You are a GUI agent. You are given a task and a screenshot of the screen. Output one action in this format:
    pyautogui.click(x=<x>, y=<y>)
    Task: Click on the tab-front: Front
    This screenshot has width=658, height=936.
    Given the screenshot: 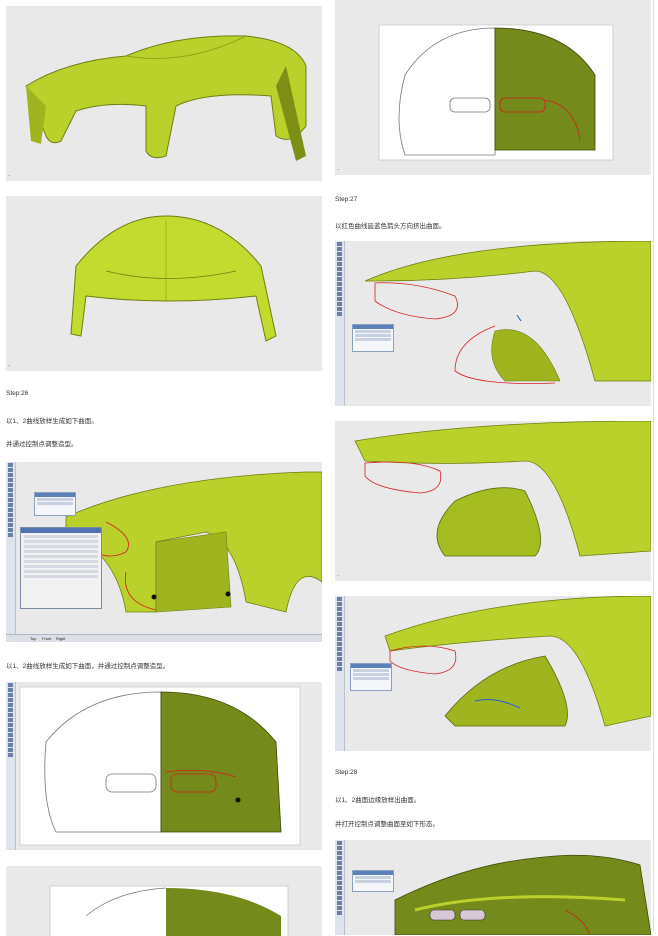 What is the action you would take?
    pyautogui.click(x=46, y=638)
    